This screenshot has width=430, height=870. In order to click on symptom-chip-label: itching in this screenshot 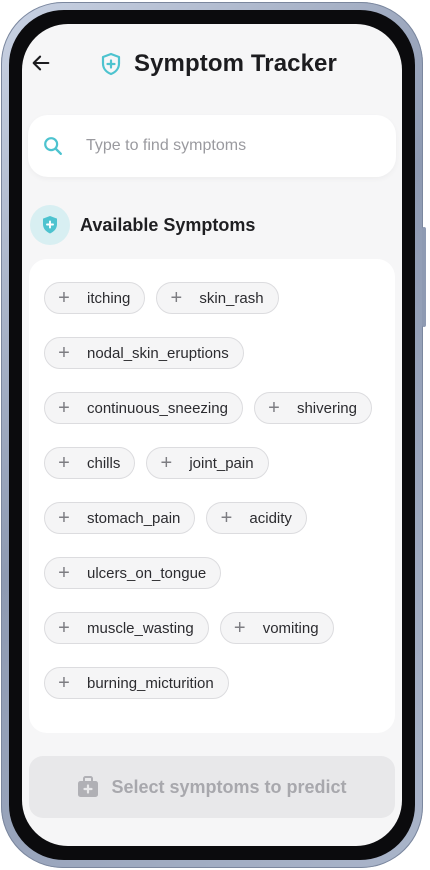, I will do `click(109, 298)`.